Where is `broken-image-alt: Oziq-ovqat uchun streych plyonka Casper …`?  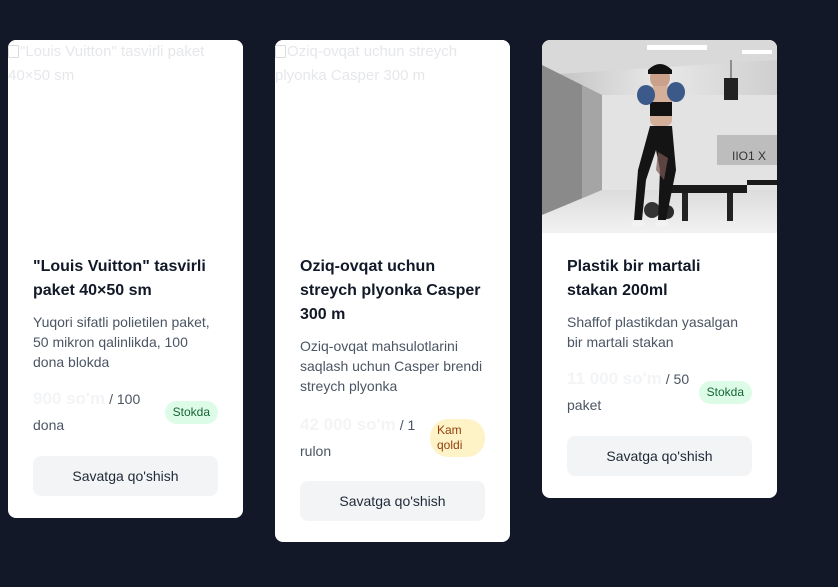 broken-image-alt: Oziq-ovqat uchun streych plyonka Casper … is located at coordinates (392, 64).